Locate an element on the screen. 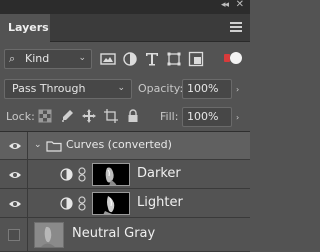 Image resolution: width=320 pixels, height=252 pixels. layer-group-curves: ⌄ Curves (converted) is located at coordinates (125, 146).